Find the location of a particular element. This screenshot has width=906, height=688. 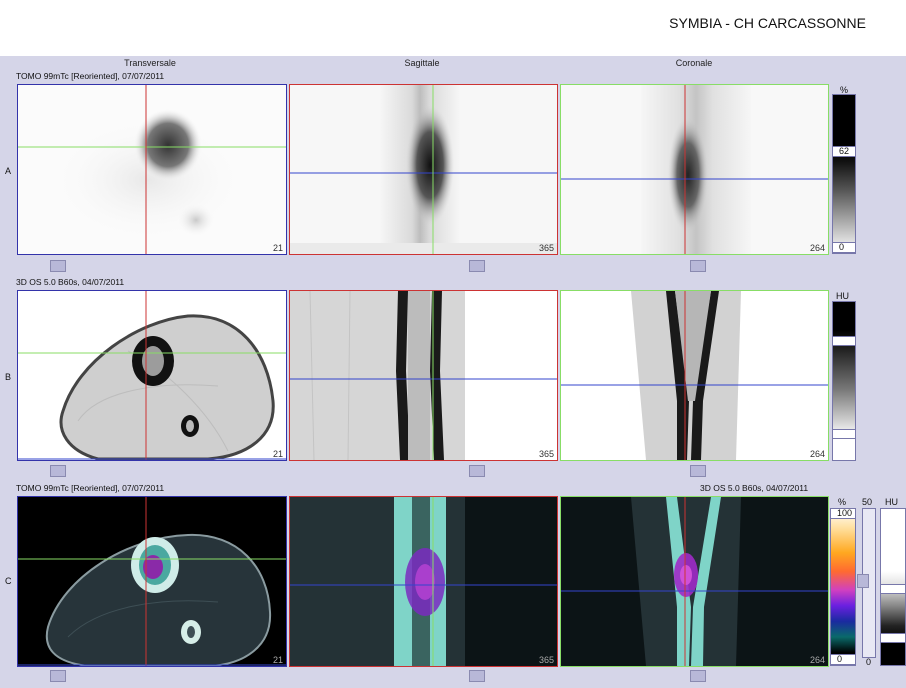

view-a-sagittal: 365 is located at coordinates (423, 169).